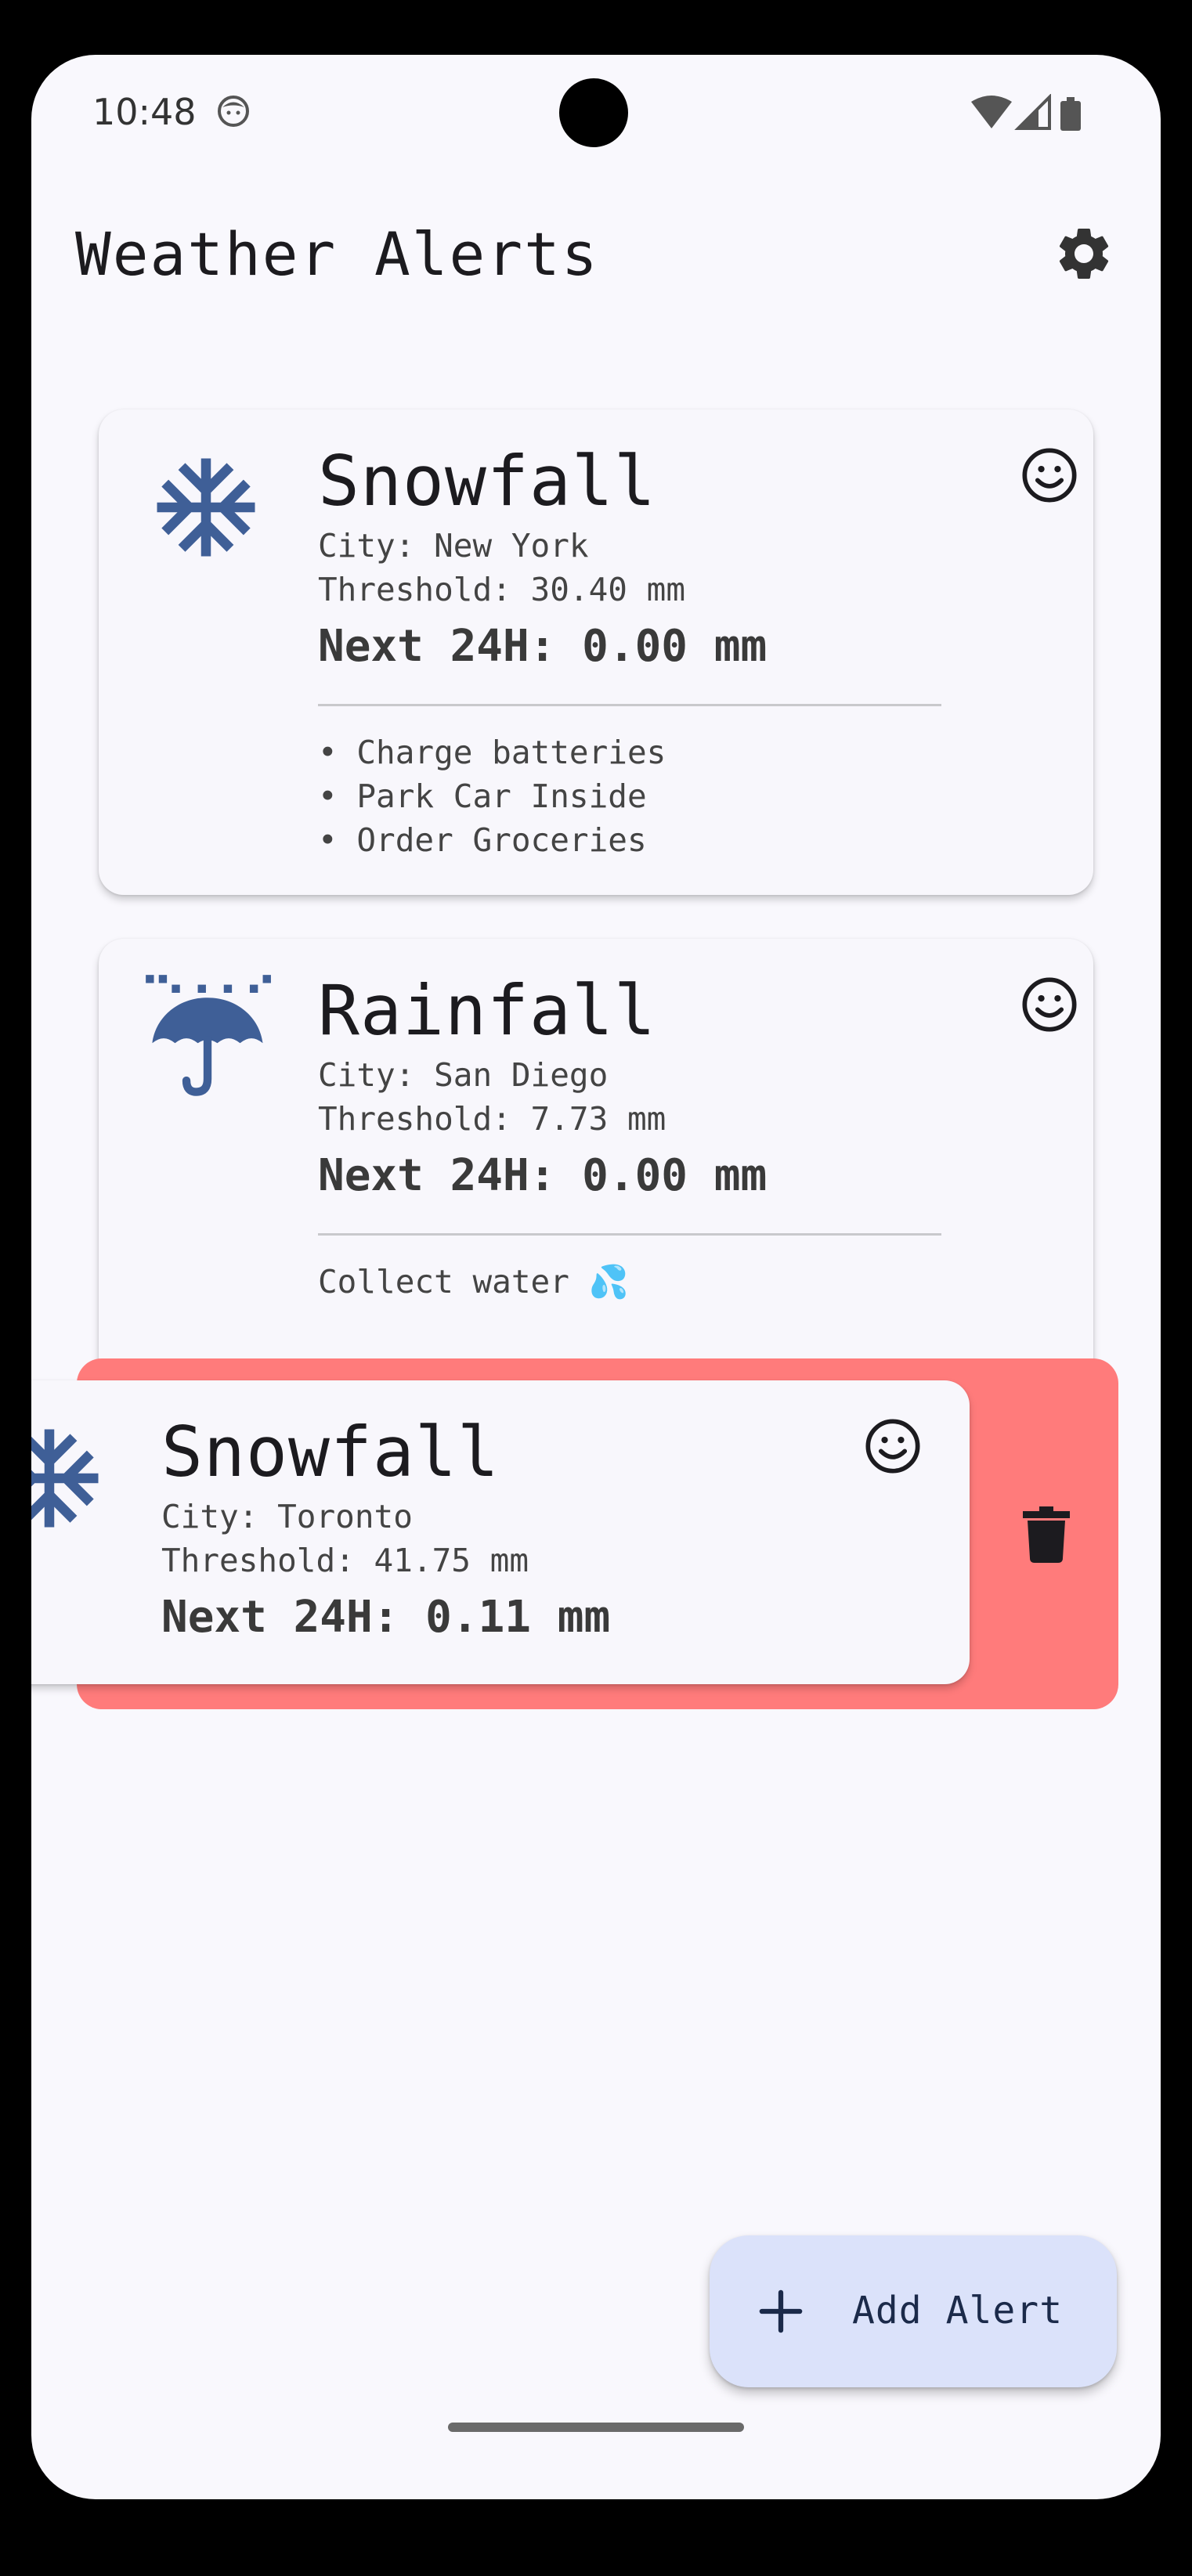 This screenshot has width=1192, height=2576. What do you see at coordinates (144, 112) in the screenshot?
I see `status-time: 10:48` at bounding box center [144, 112].